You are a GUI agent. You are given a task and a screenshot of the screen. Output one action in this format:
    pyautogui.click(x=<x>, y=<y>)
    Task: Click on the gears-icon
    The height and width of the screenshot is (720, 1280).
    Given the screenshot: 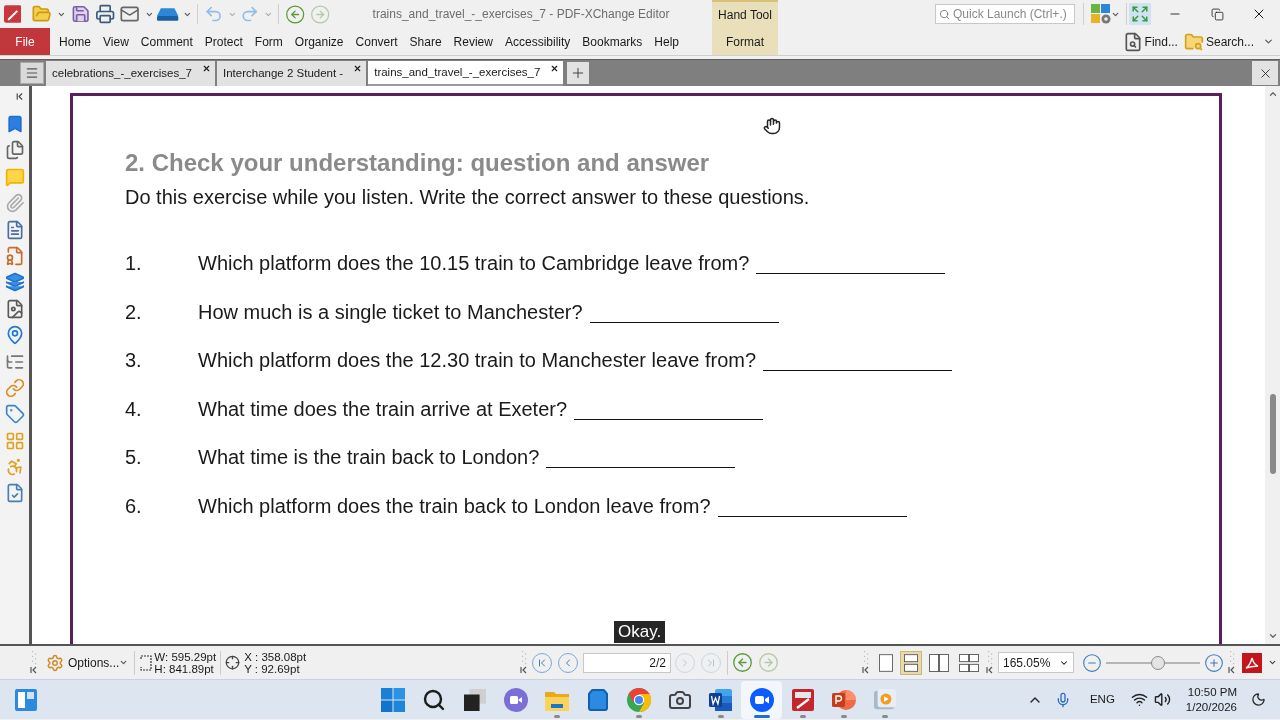 What is the action you would take?
    pyautogui.click(x=55, y=662)
    